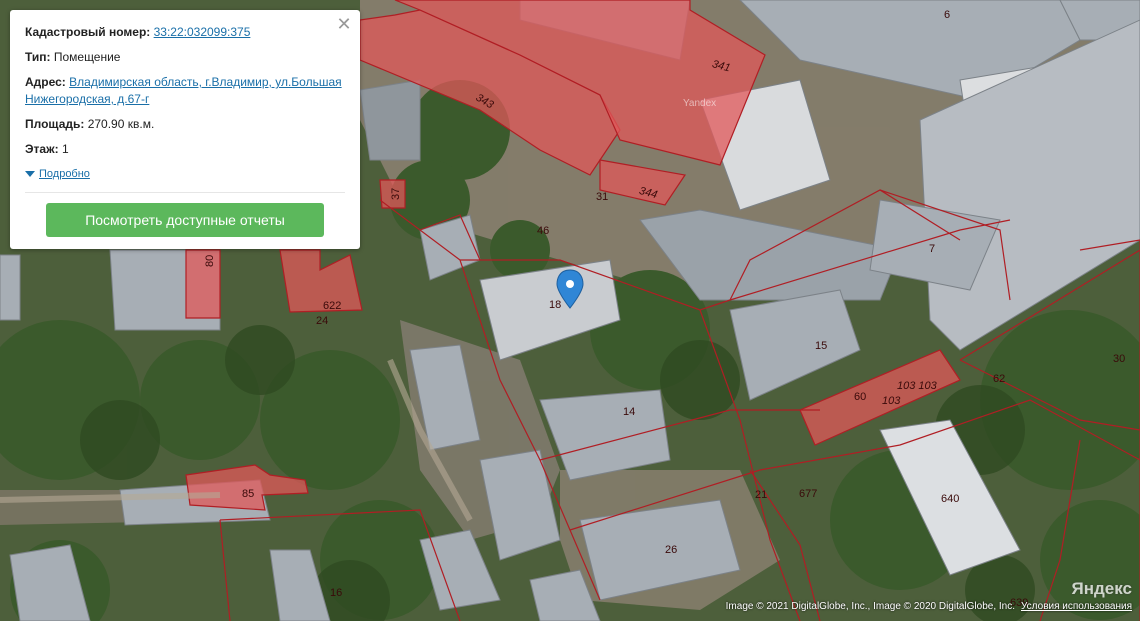 The height and width of the screenshot is (621, 1140). What do you see at coordinates (30, 174) in the screenshot?
I see `chevron-down-icon` at bounding box center [30, 174].